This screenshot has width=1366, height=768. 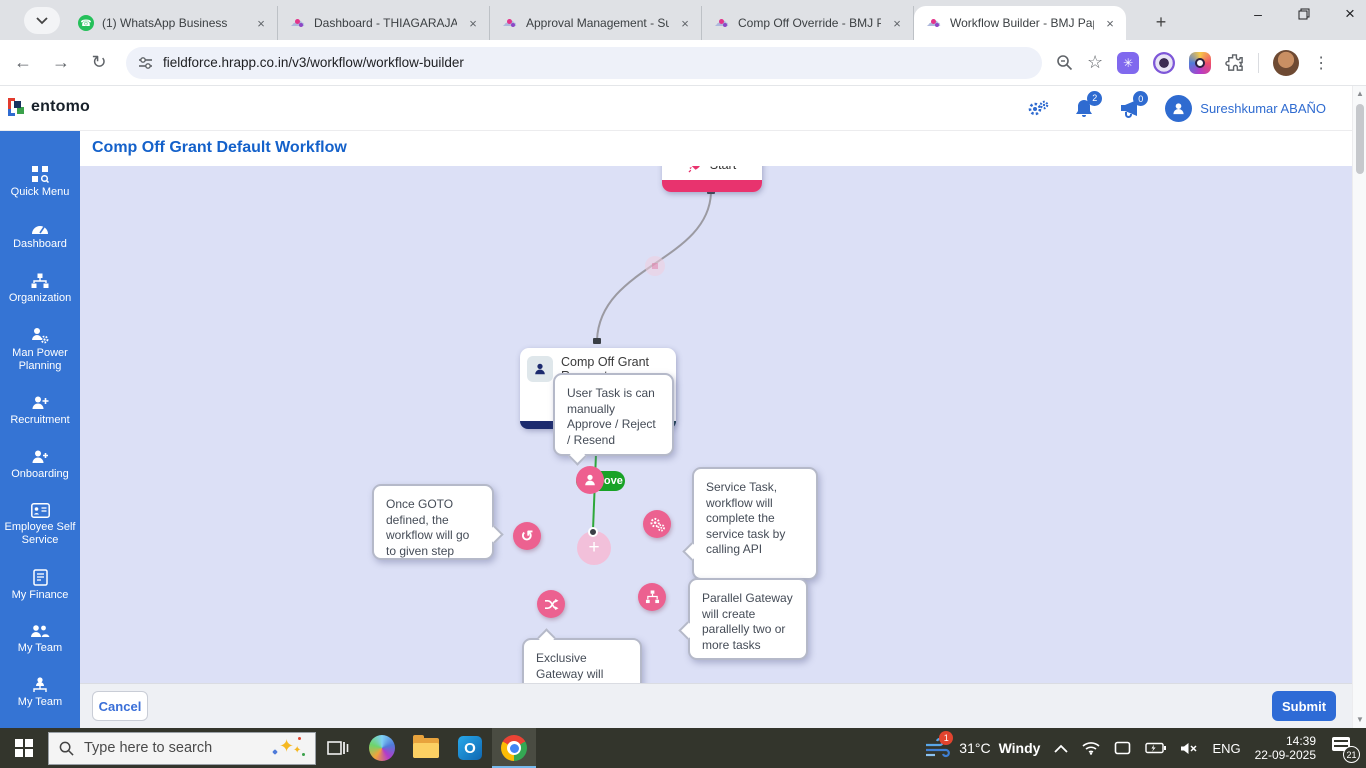 What do you see at coordinates (1234, 62) in the screenshot?
I see `puzzle-extensions-icon` at bounding box center [1234, 62].